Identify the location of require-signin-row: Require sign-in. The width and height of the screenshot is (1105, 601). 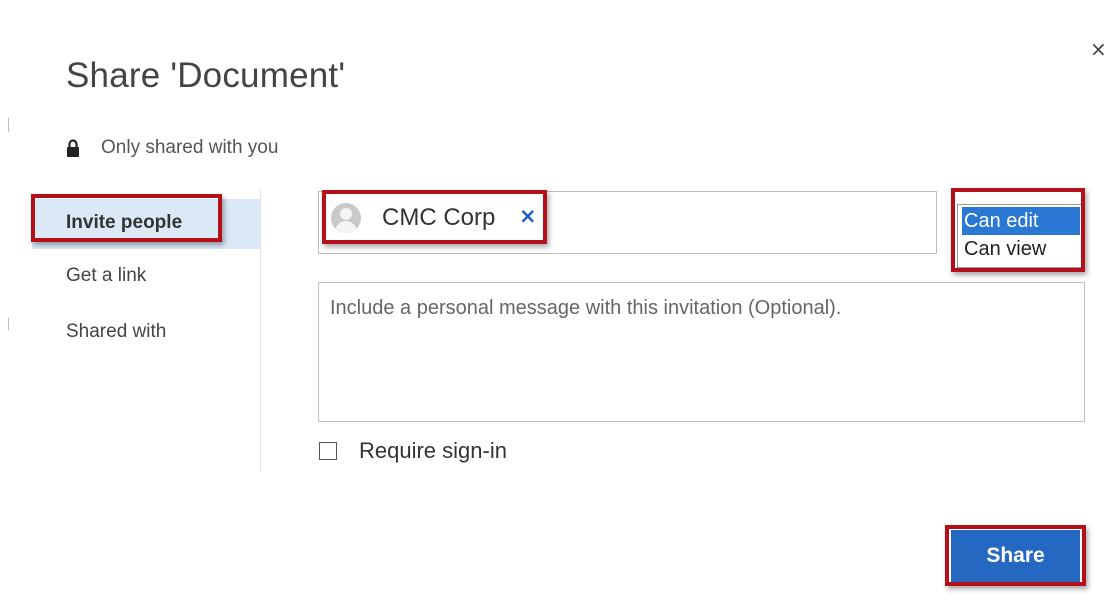
(413, 451).